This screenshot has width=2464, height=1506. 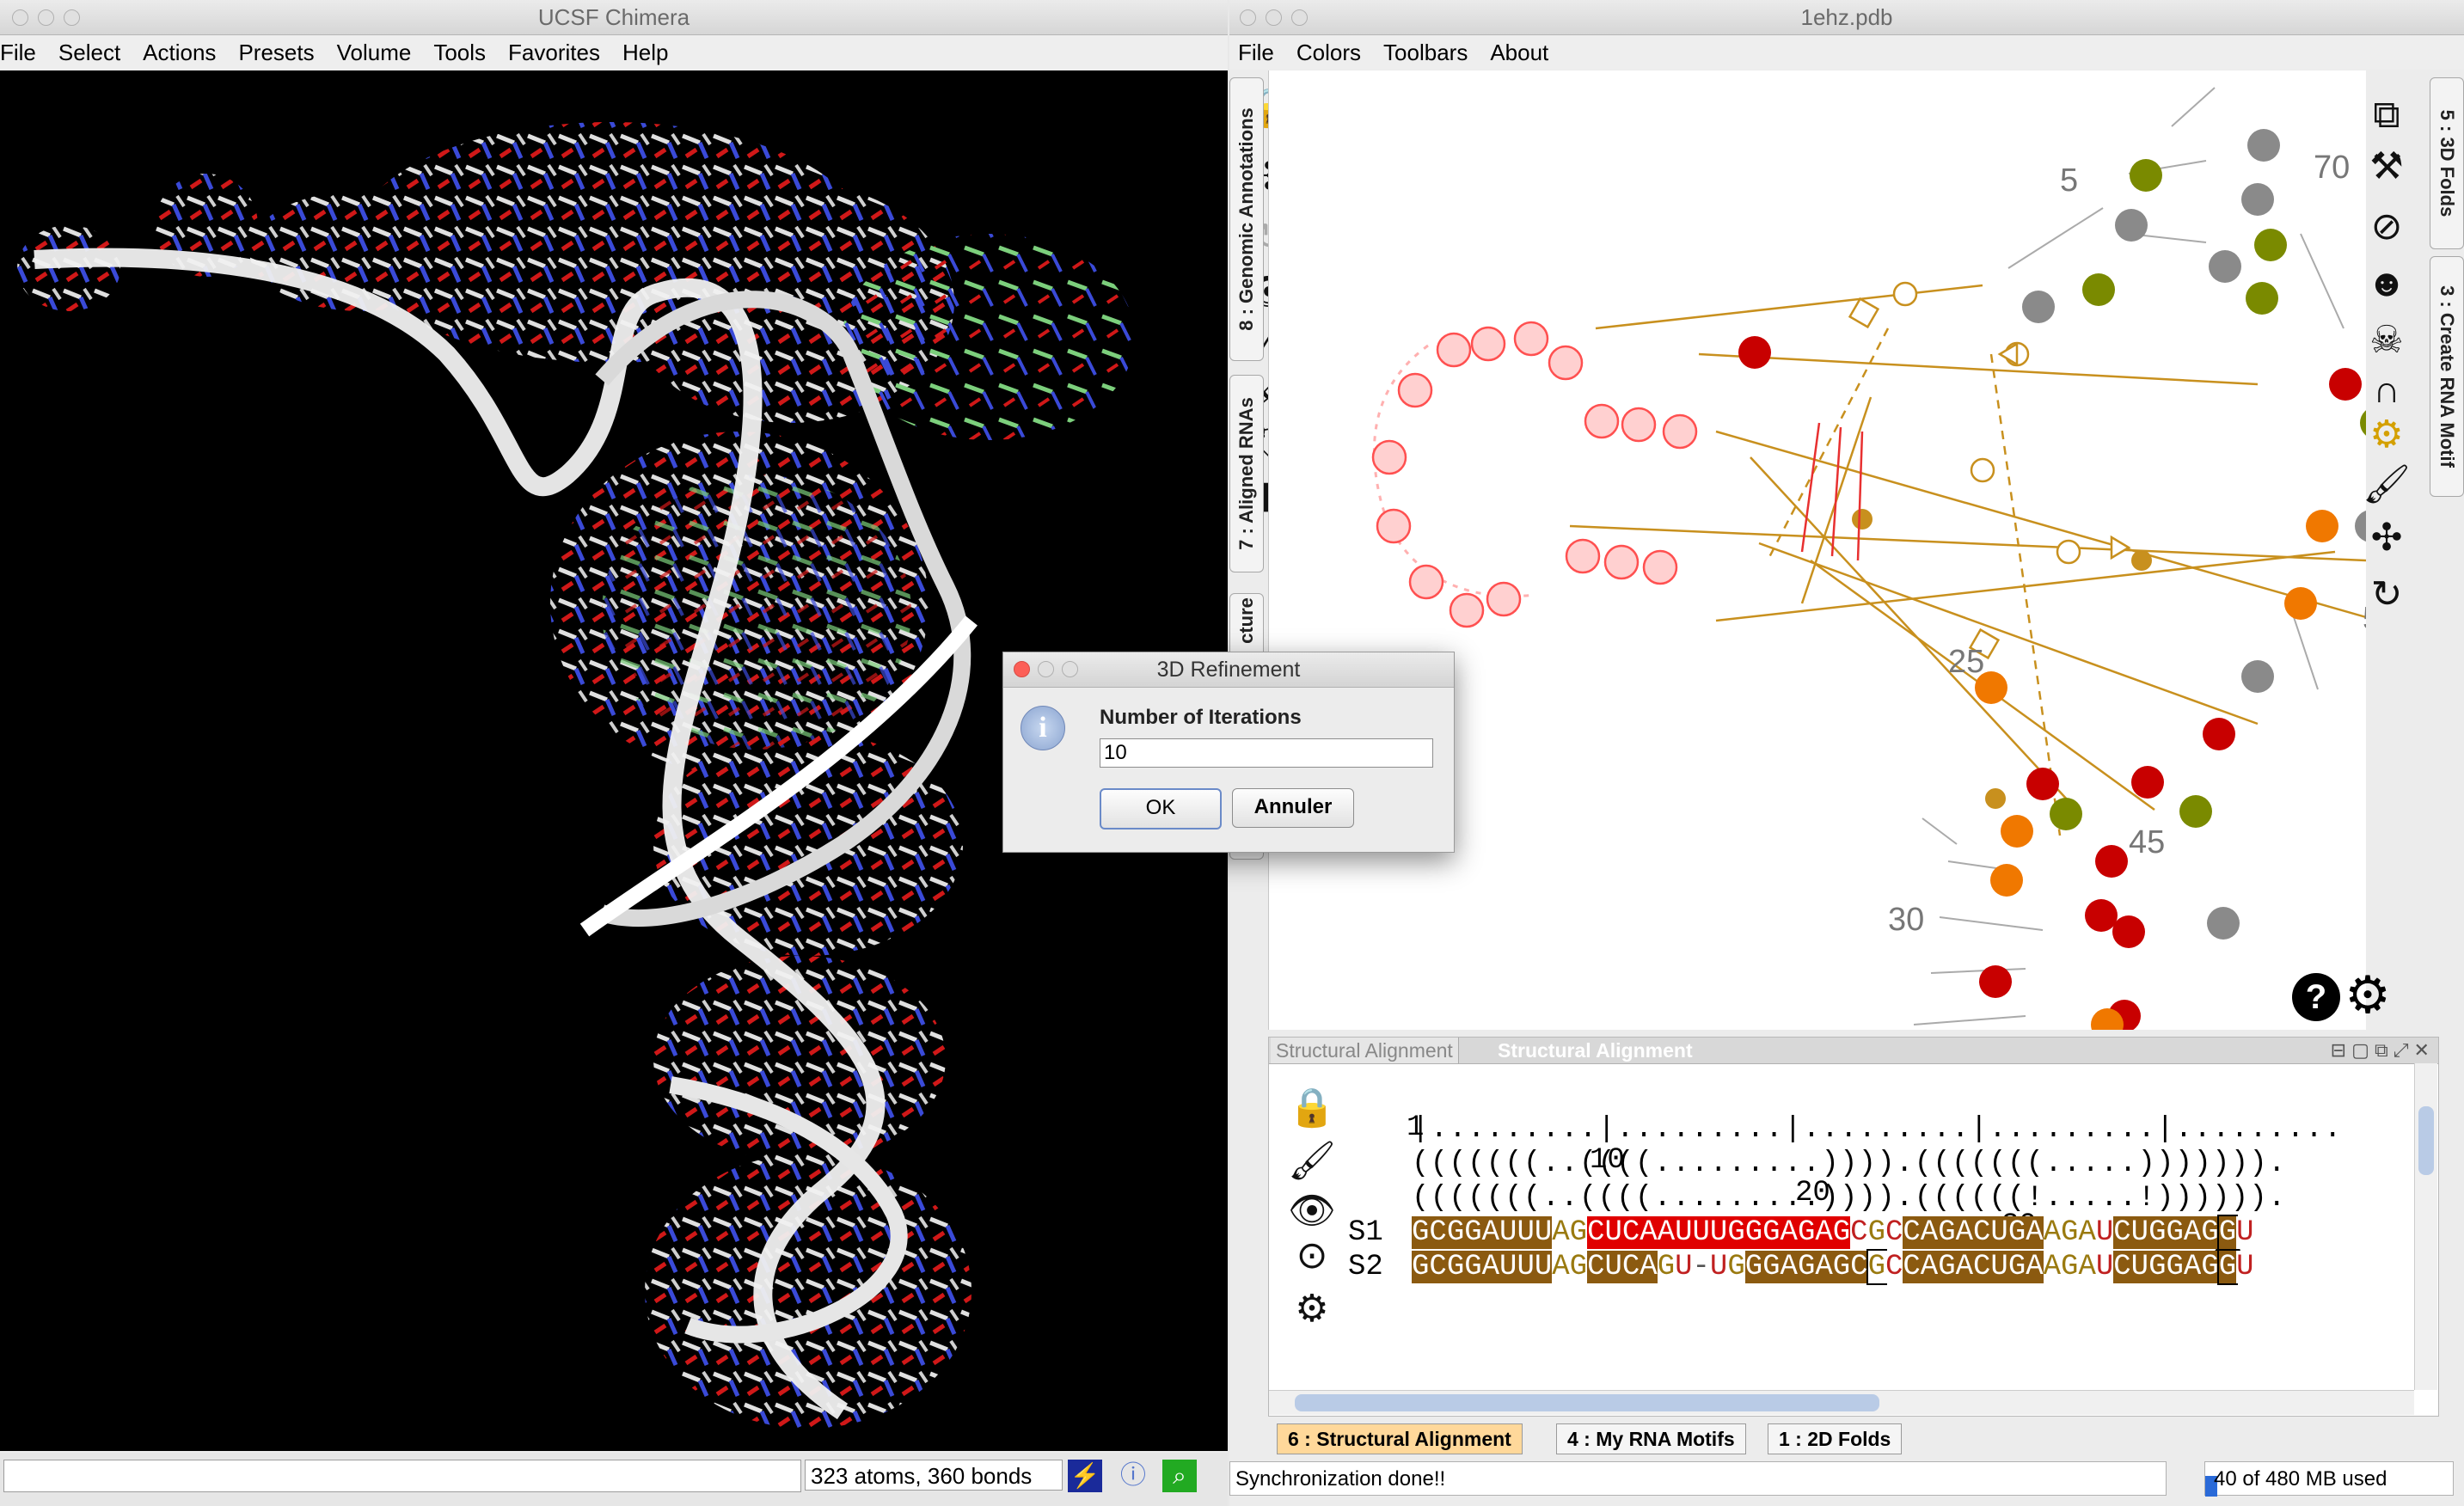 I want to click on tab-aligned-rnas: 7 : Aligned RNAs, so click(x=1246, y=474).